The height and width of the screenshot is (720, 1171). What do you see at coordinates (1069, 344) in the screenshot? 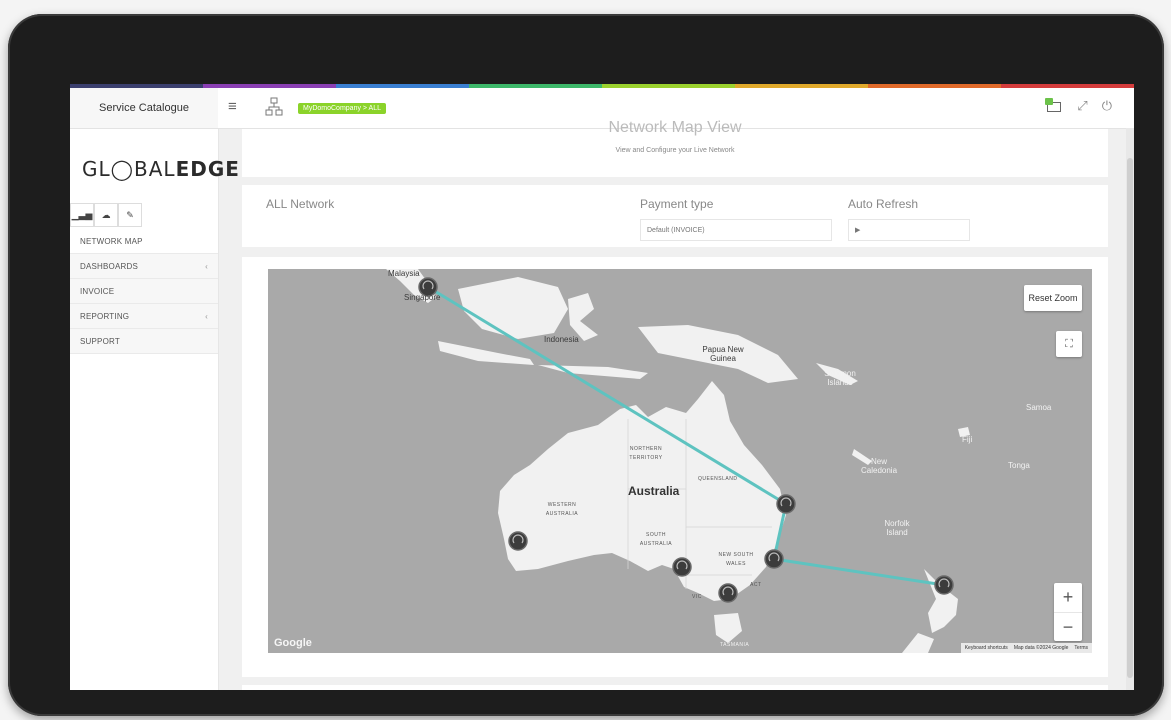
I see `map-fullscreen-icon: ⛶` at bounding box center [1069, 344].